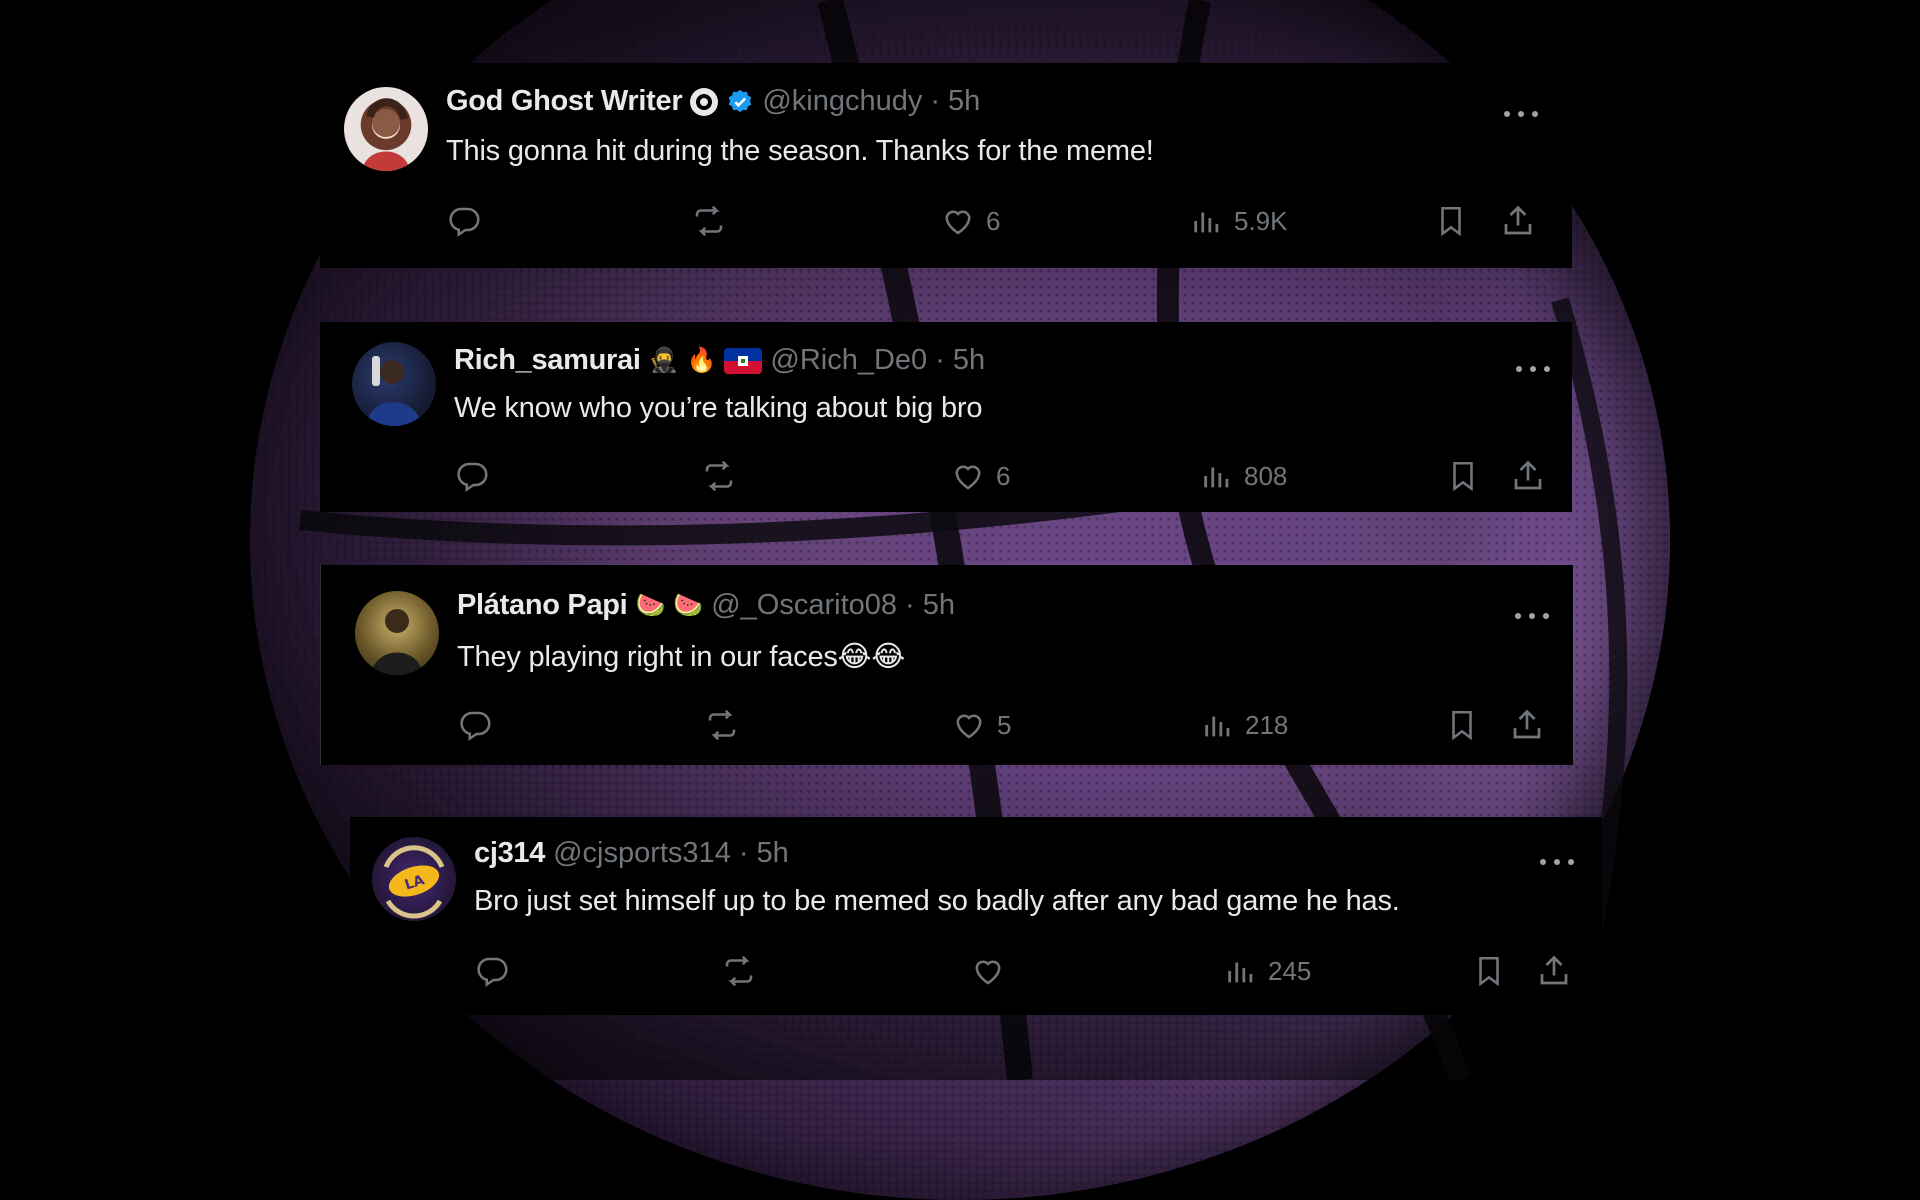 The width and height of the screenshot is (1920, 1200). What do you see at coordinates (547, 360) in the screenshot?
I see `display-name: Rich_samurai` at bounding box center [547, 360].